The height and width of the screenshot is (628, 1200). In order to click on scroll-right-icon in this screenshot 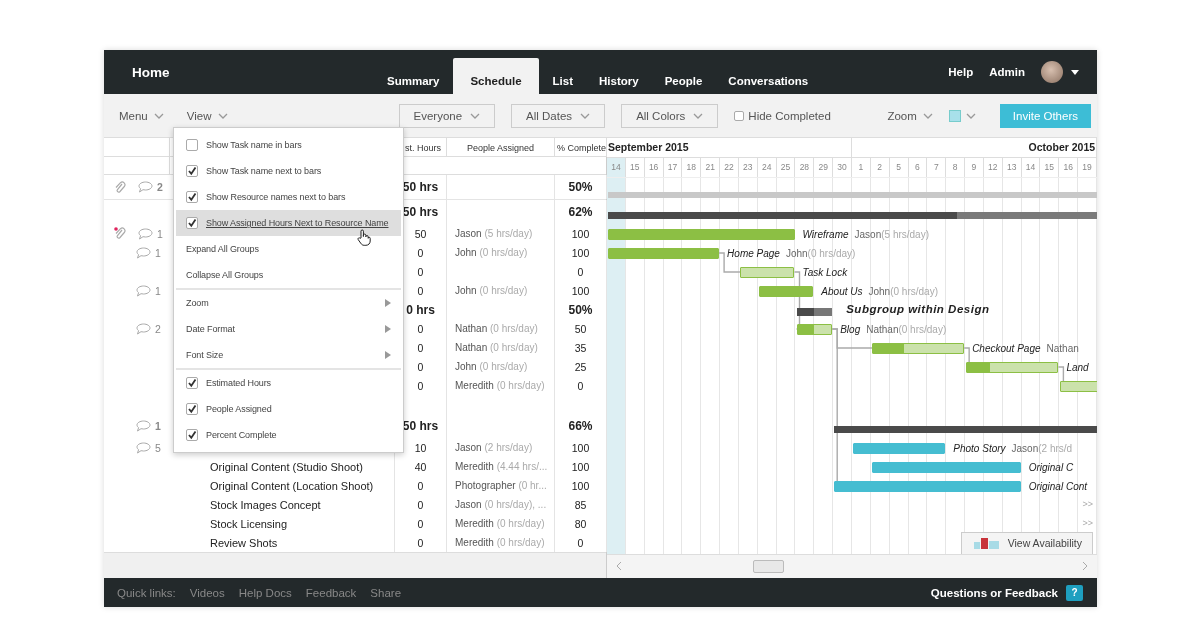, I will do `click(1085, 566)`.